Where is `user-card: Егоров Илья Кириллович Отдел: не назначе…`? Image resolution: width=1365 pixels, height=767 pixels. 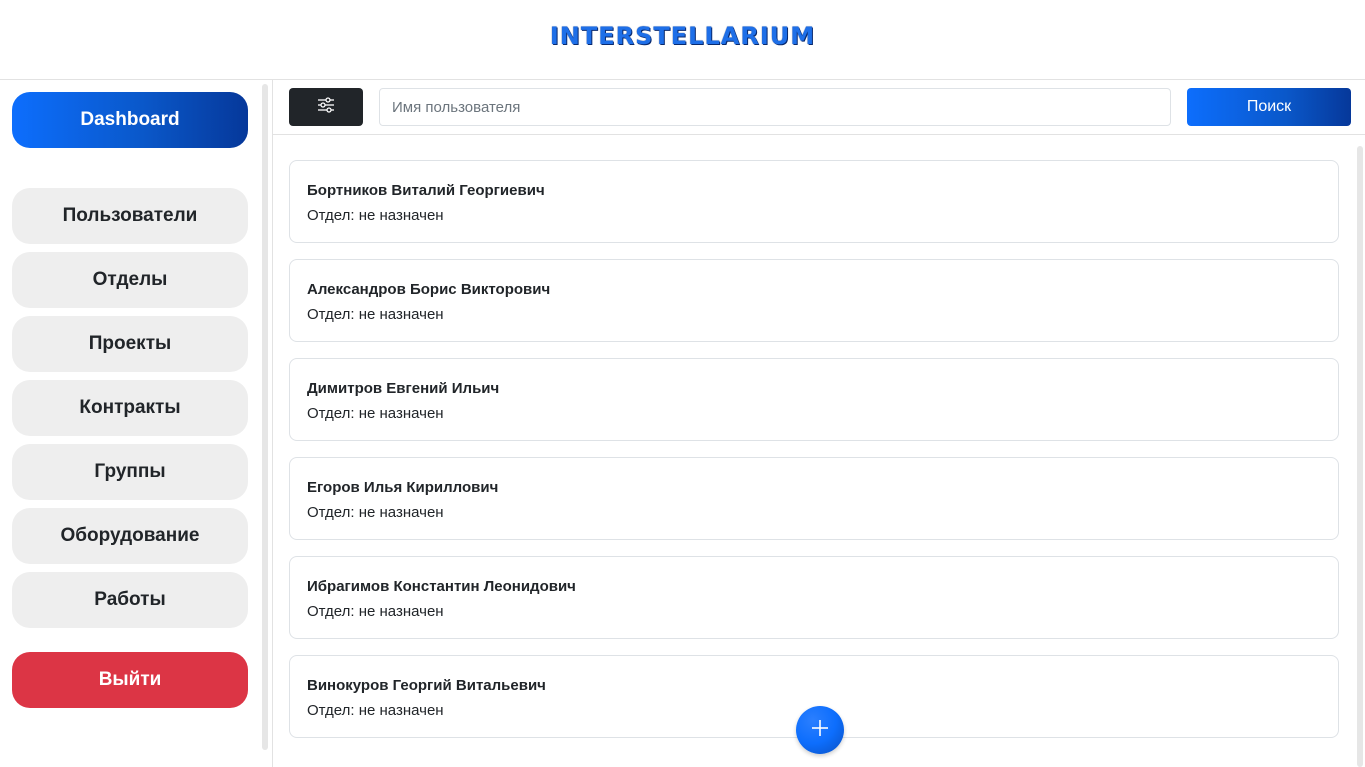 user-card: Егоров Илья Кириллович Отдел: не назначе… is located at coordinates (814, 498).